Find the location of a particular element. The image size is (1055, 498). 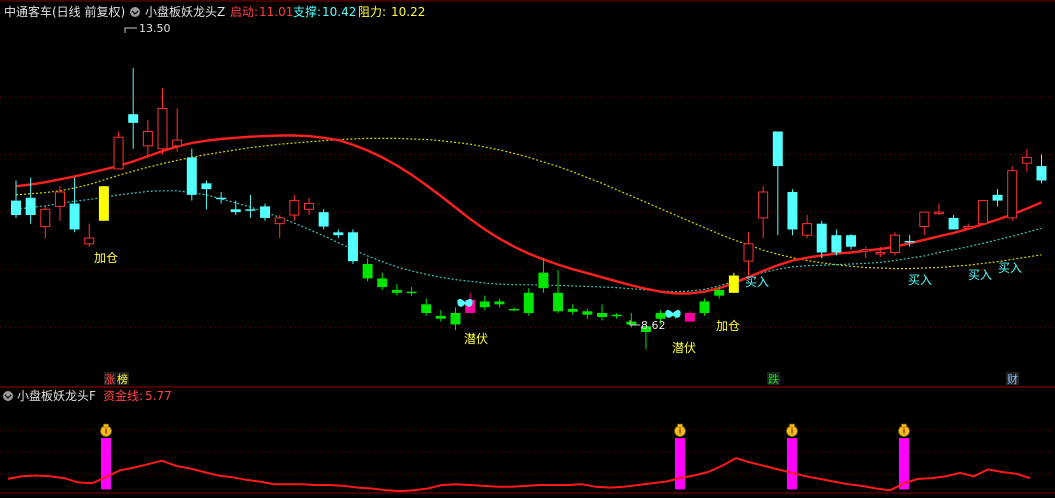

tag-bang-text: 榜 is located at coordinates (122, 379).